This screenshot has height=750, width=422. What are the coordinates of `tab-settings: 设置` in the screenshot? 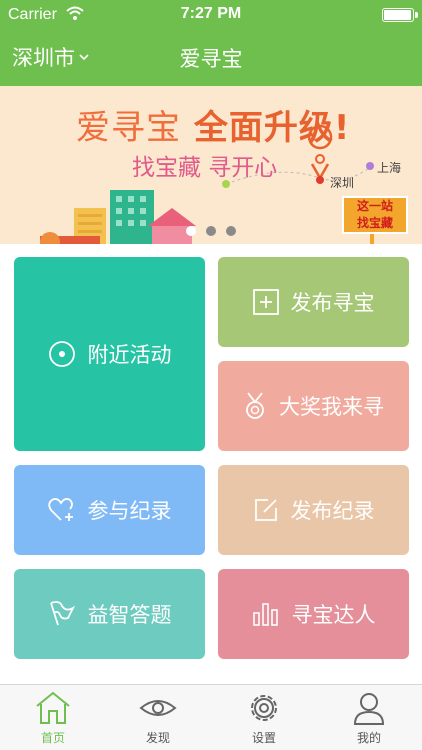 It's located at (264, 718).